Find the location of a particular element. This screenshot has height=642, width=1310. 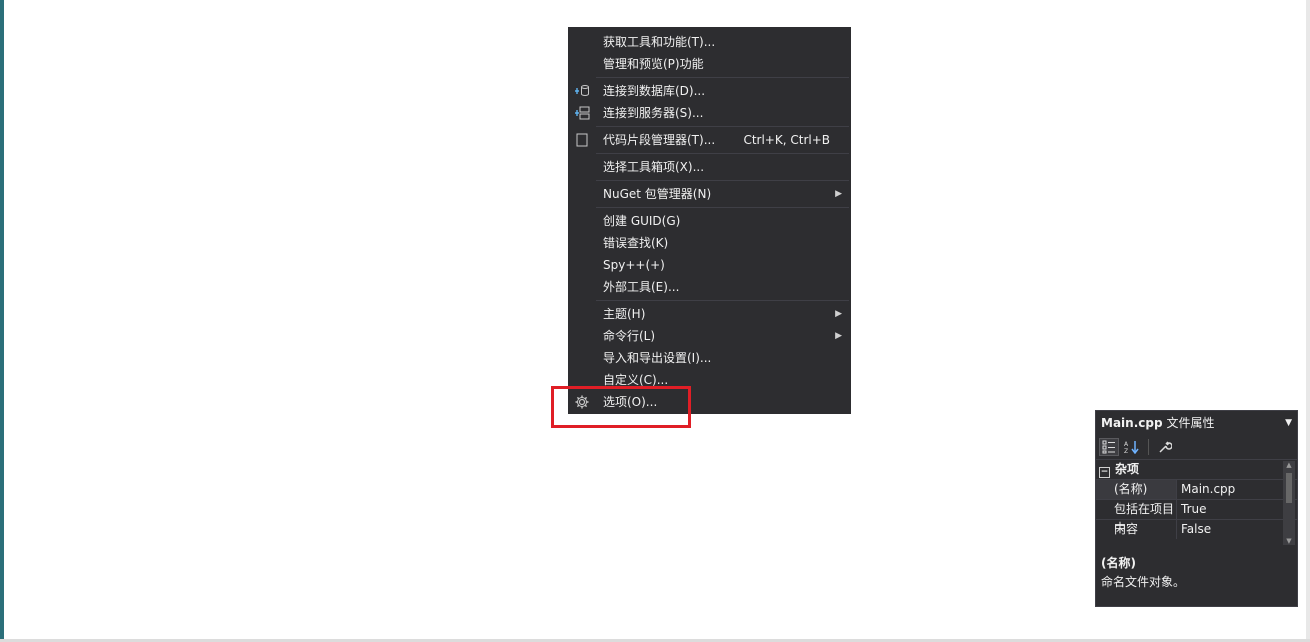

menu-item-label: 创建 GUID(G) is located at coordinates (642, 221).